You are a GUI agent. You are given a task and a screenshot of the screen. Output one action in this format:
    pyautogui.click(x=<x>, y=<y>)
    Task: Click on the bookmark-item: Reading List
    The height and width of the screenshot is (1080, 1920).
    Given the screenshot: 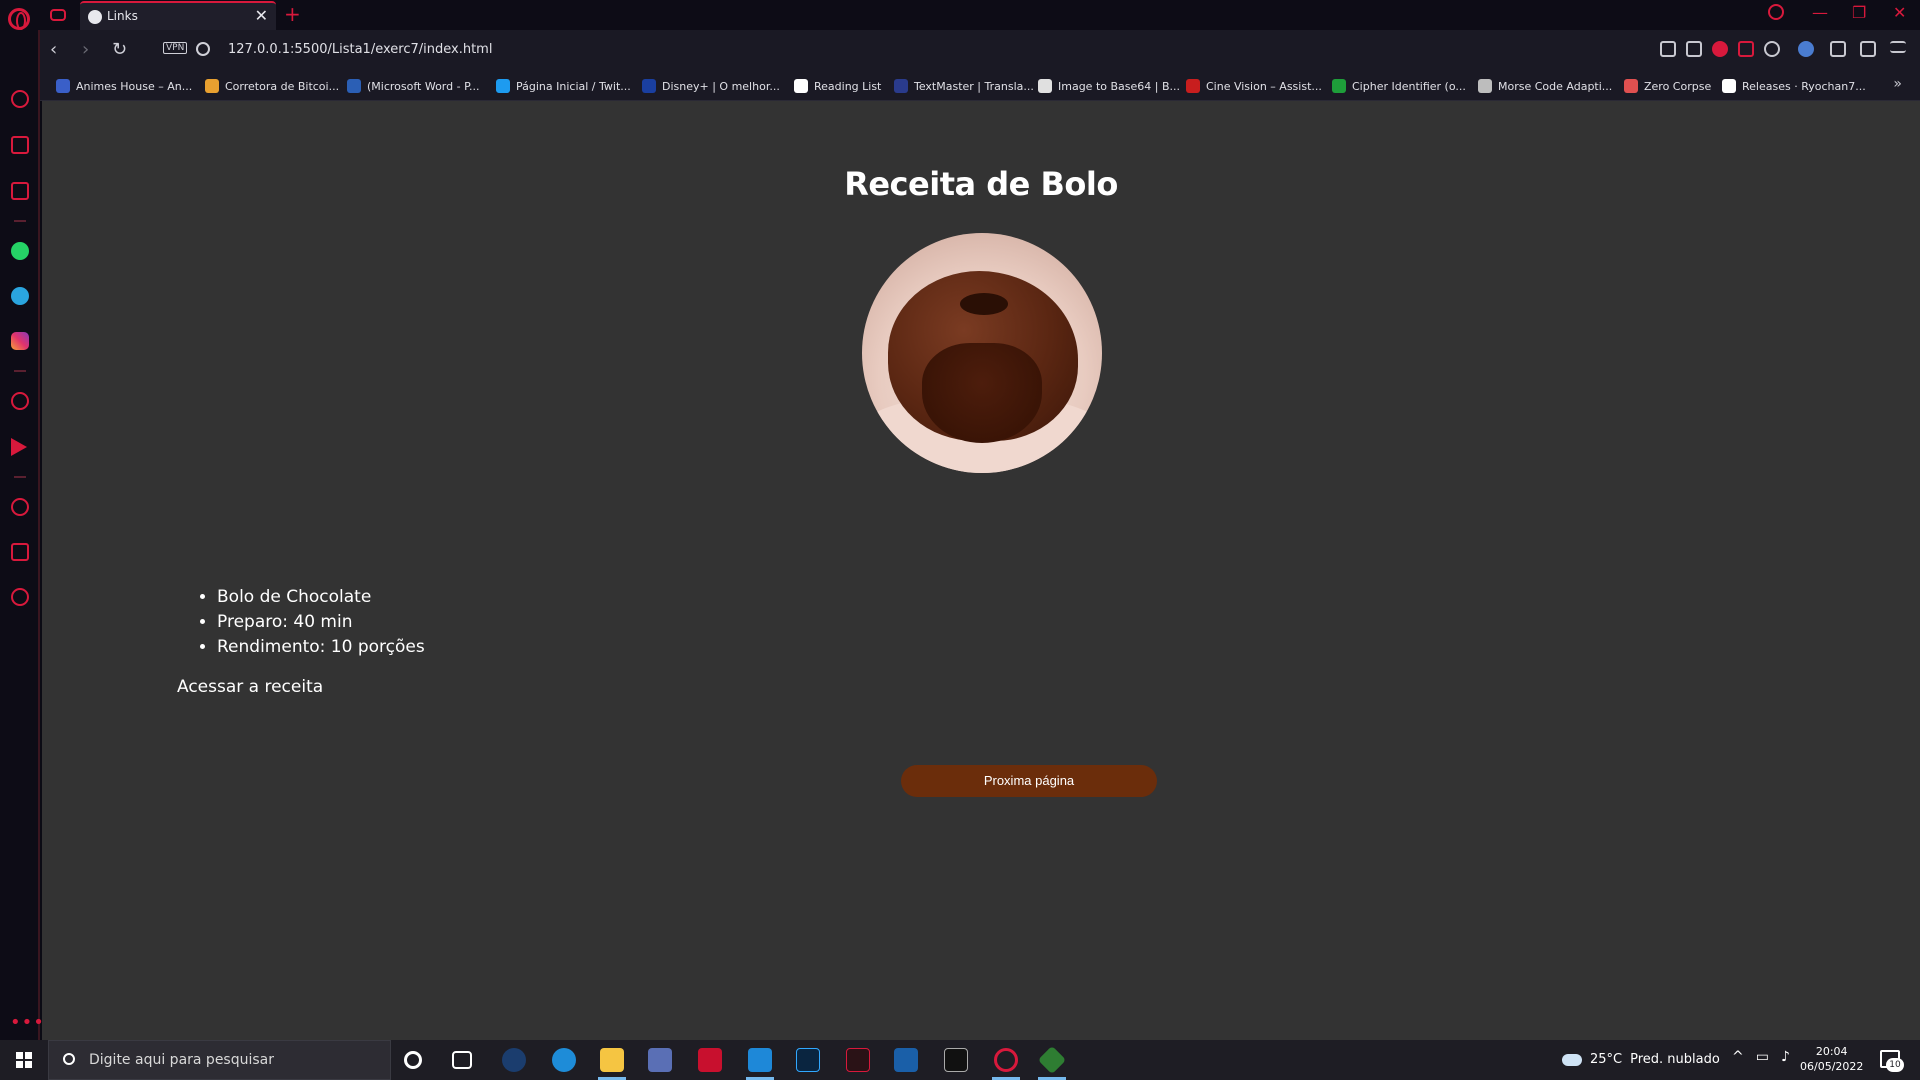 What is the action you would take?
    pyautogui.click(x=837, y=86)
    